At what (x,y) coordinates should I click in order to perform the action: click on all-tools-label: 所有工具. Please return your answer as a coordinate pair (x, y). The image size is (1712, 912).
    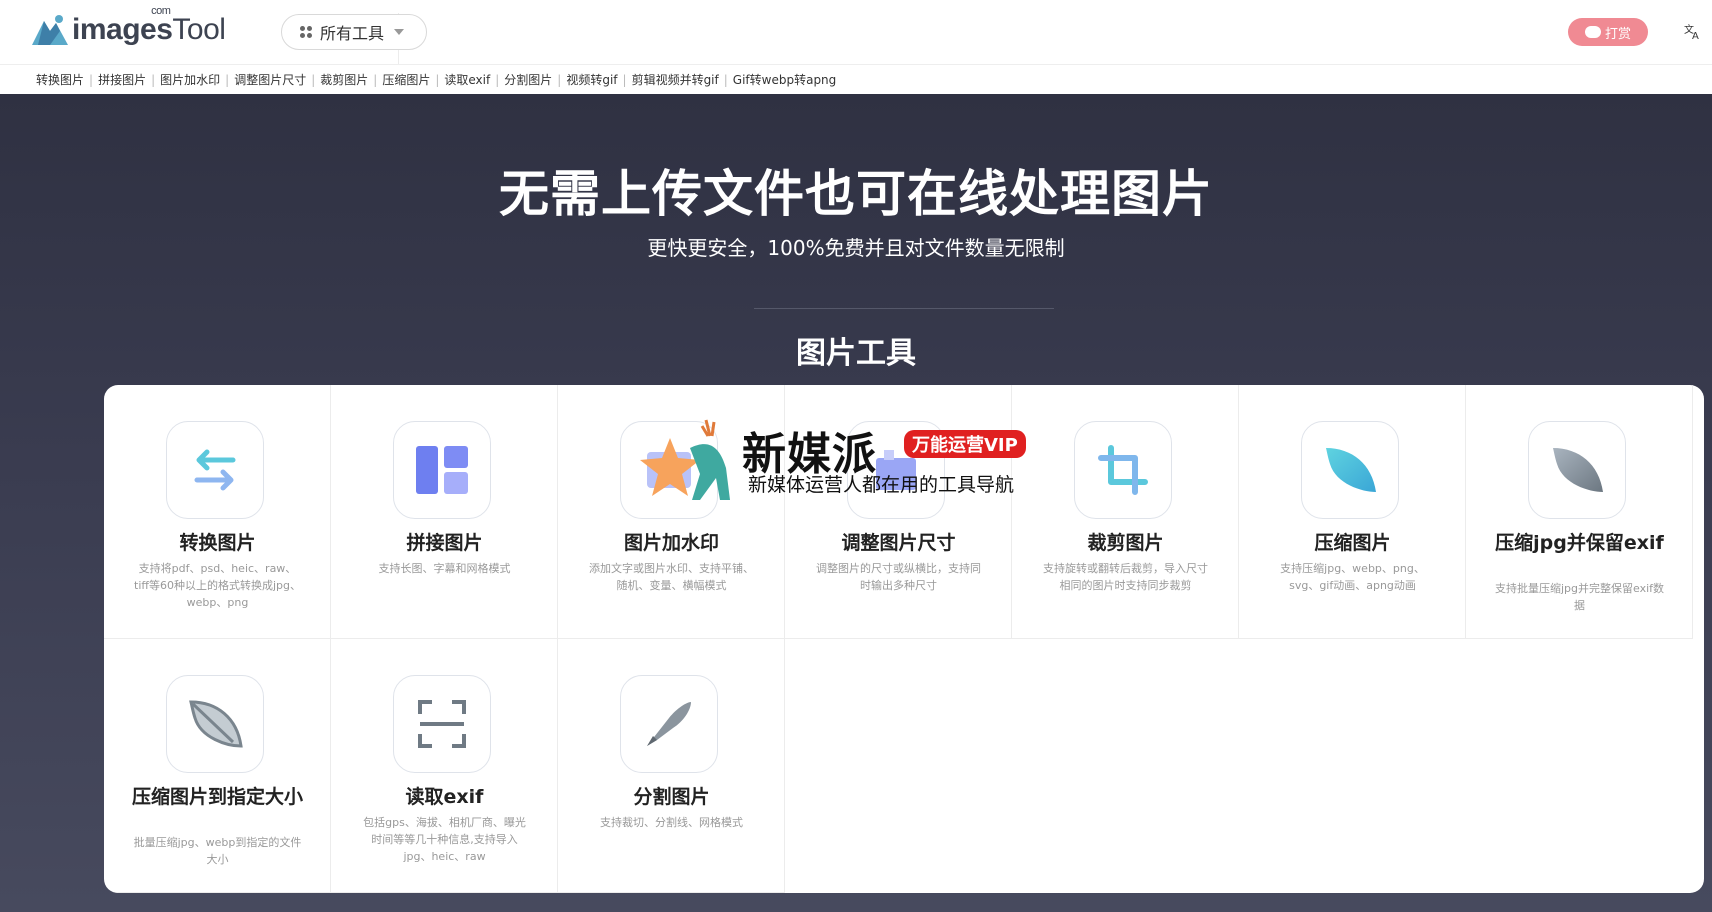
    Looking at the image, I should click on (352, 33).